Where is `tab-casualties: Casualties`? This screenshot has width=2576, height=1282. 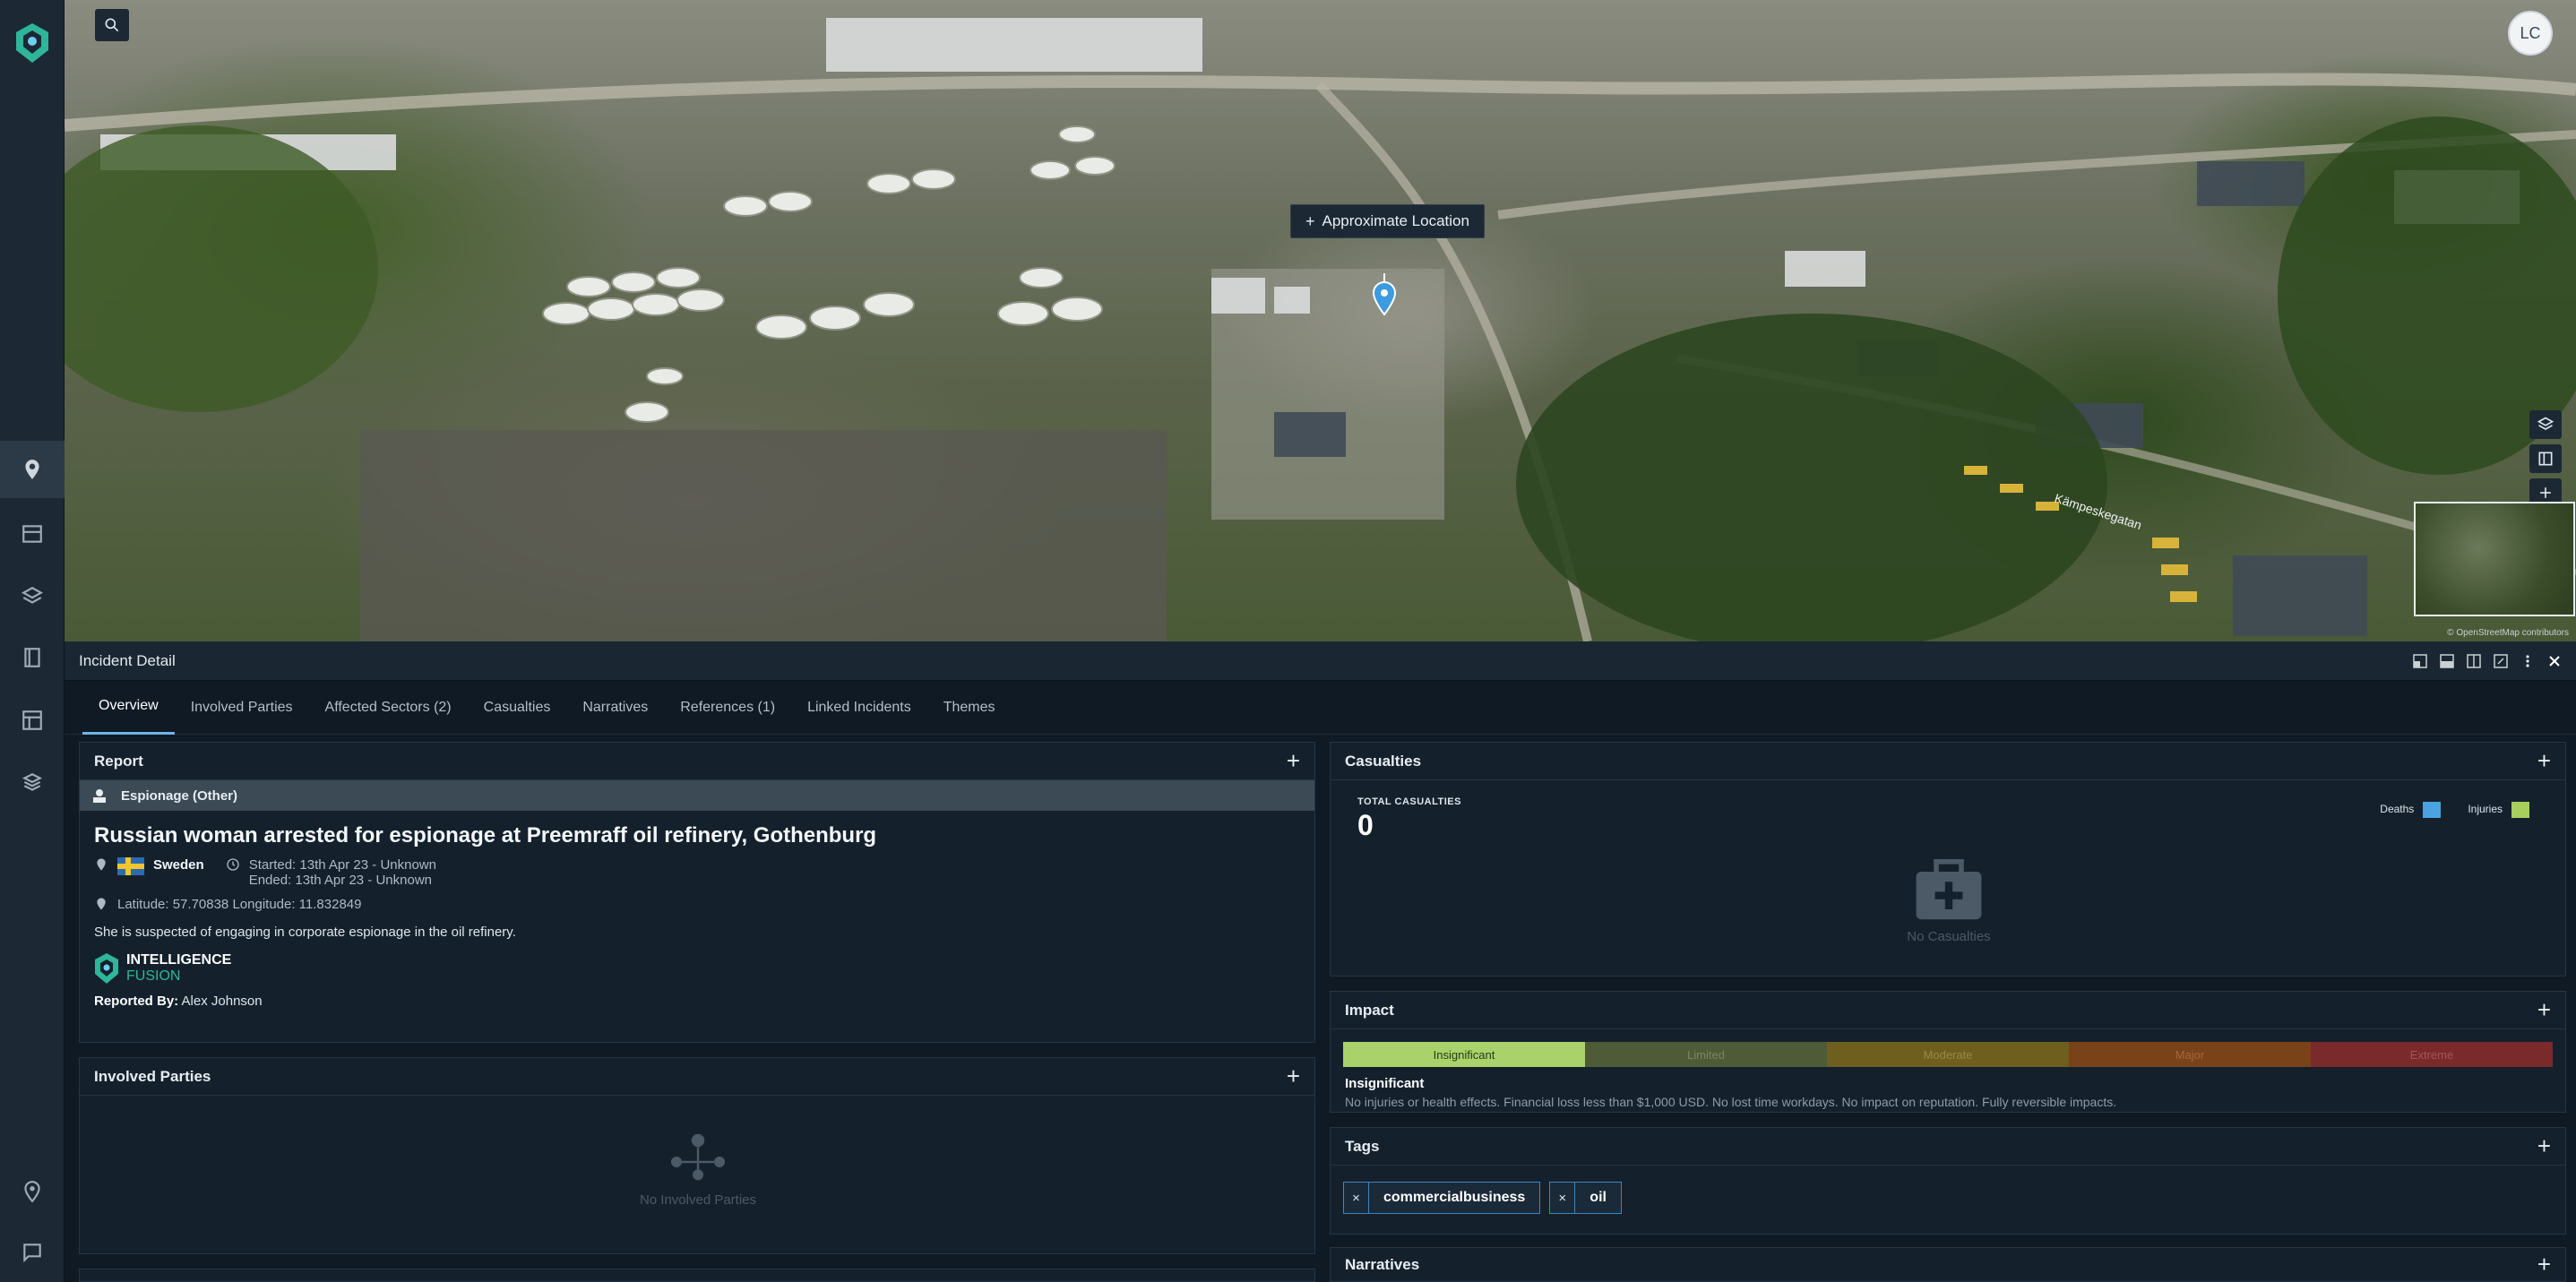 tab-casualties: Casualties is located at coordinates (517, 708).